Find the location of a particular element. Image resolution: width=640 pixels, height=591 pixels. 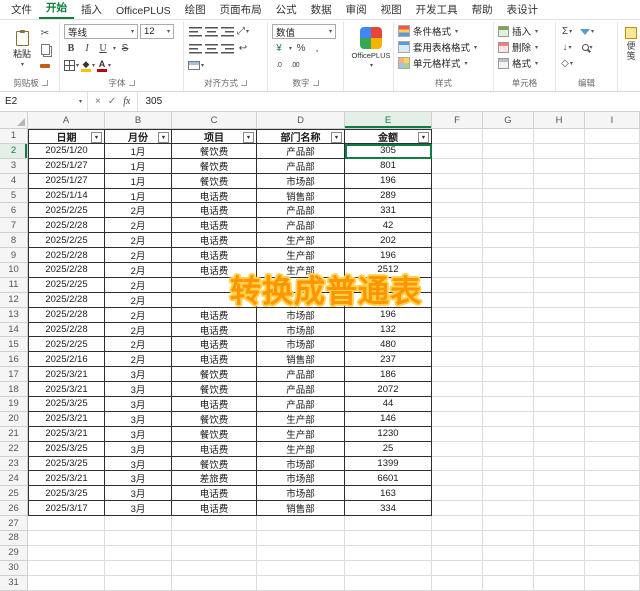

cell-A12: 2025/2/28 is located at coordinates (66, 300).